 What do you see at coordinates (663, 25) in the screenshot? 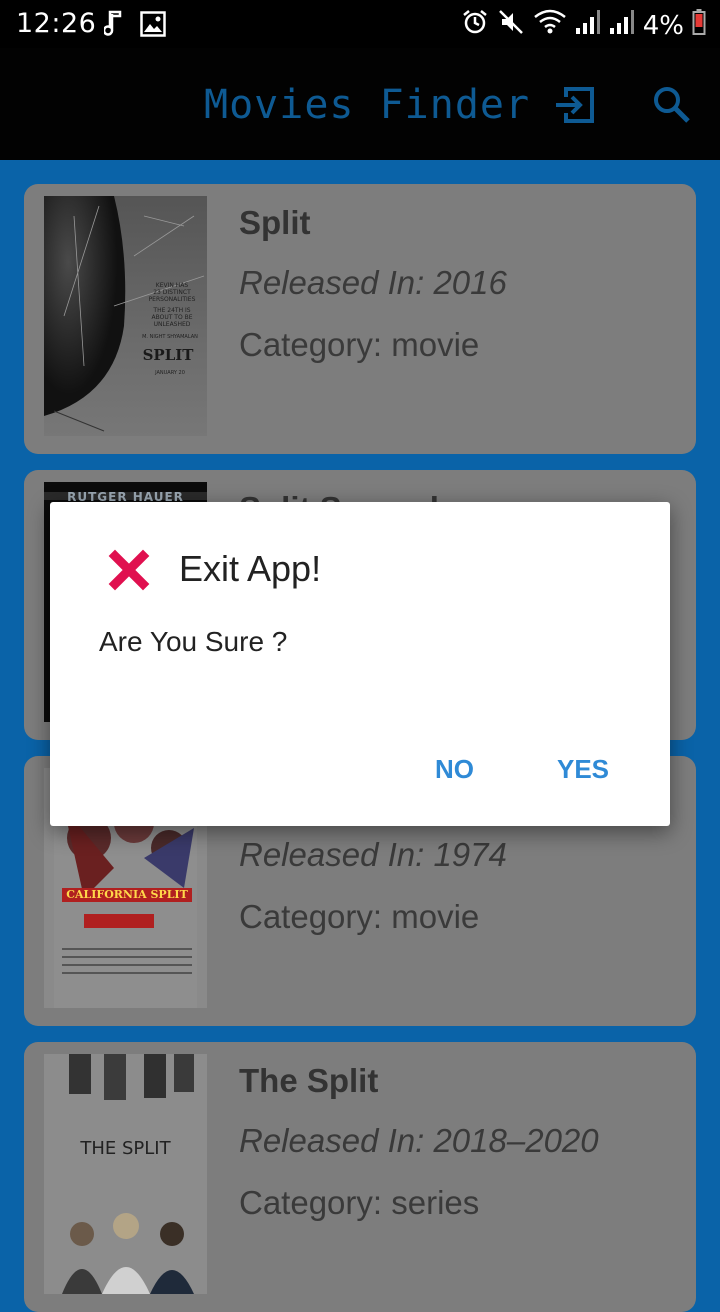
I see `battery-percent: 4%` at bounding box center [663, 25].